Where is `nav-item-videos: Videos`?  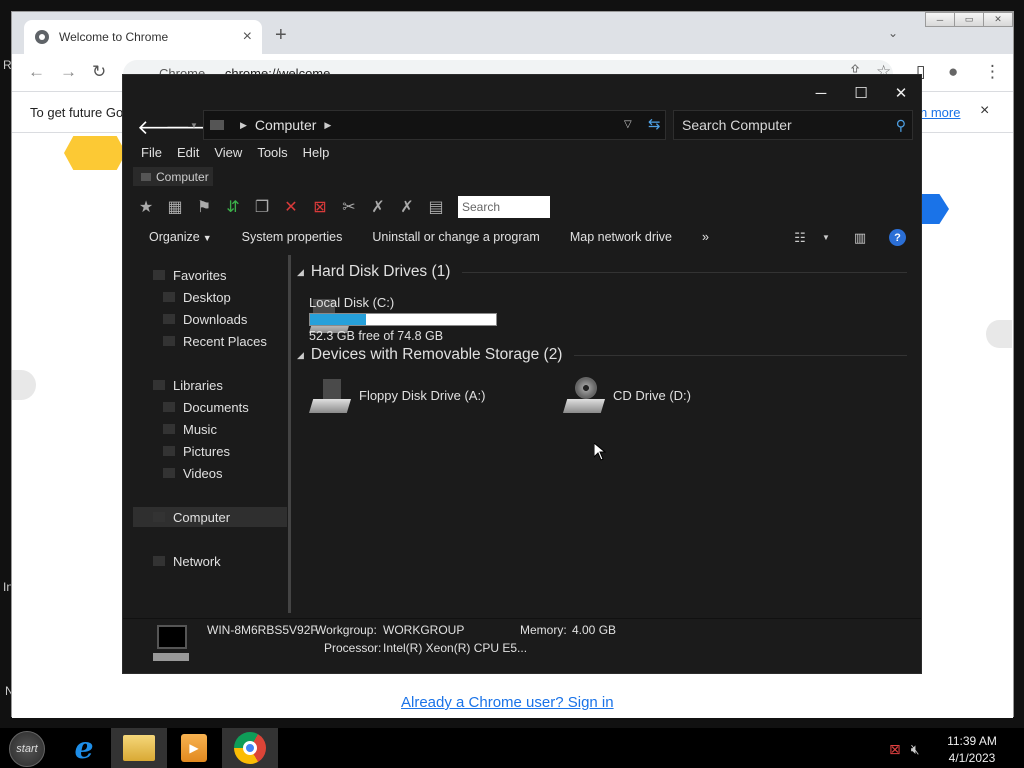 nav-item-videos: Videos is located at coordinates (178, 473).